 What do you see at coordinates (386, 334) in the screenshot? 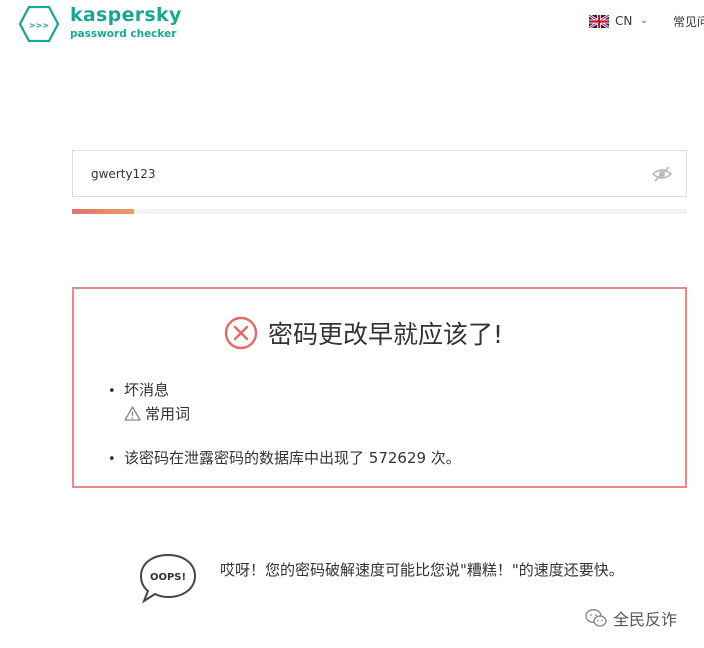
I see `result-title: 密码更改早就应该了!` at bounding box center [386, 334].